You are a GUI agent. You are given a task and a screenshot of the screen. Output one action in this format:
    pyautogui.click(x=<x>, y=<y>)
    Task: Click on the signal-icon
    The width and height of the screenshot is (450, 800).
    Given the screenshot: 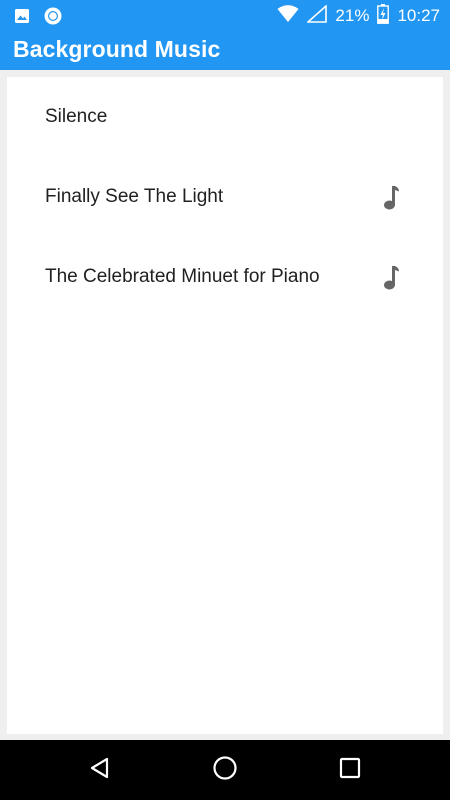 What is the action you would take?
    pyautogui.click(x=317, y=15)
    